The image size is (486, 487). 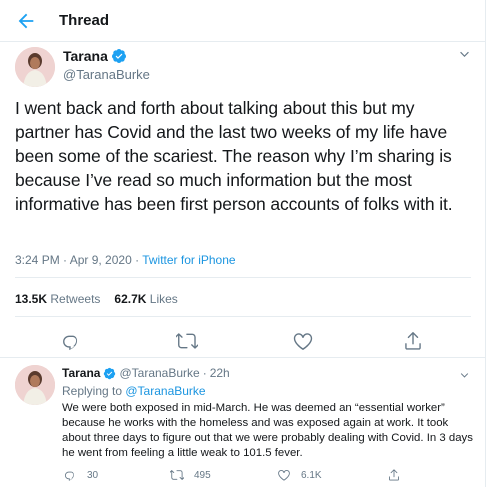 I want to click on reply-actions: 30 495 6.1K, so click(x=243, y=476).